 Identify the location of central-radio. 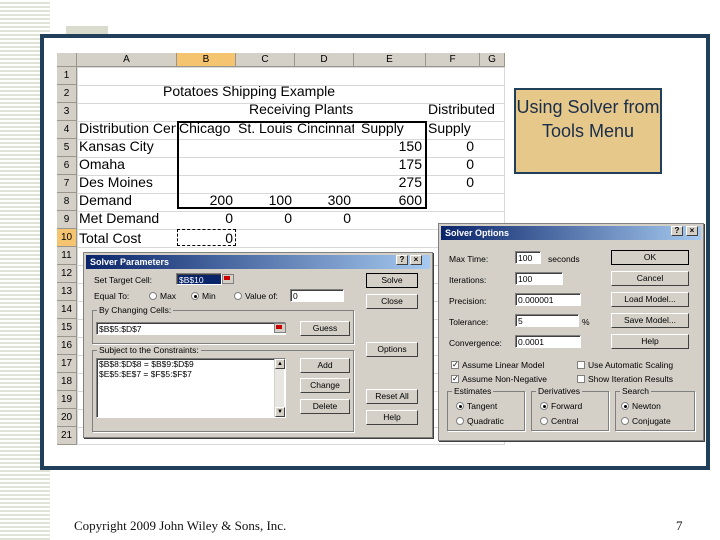
(544, 421).